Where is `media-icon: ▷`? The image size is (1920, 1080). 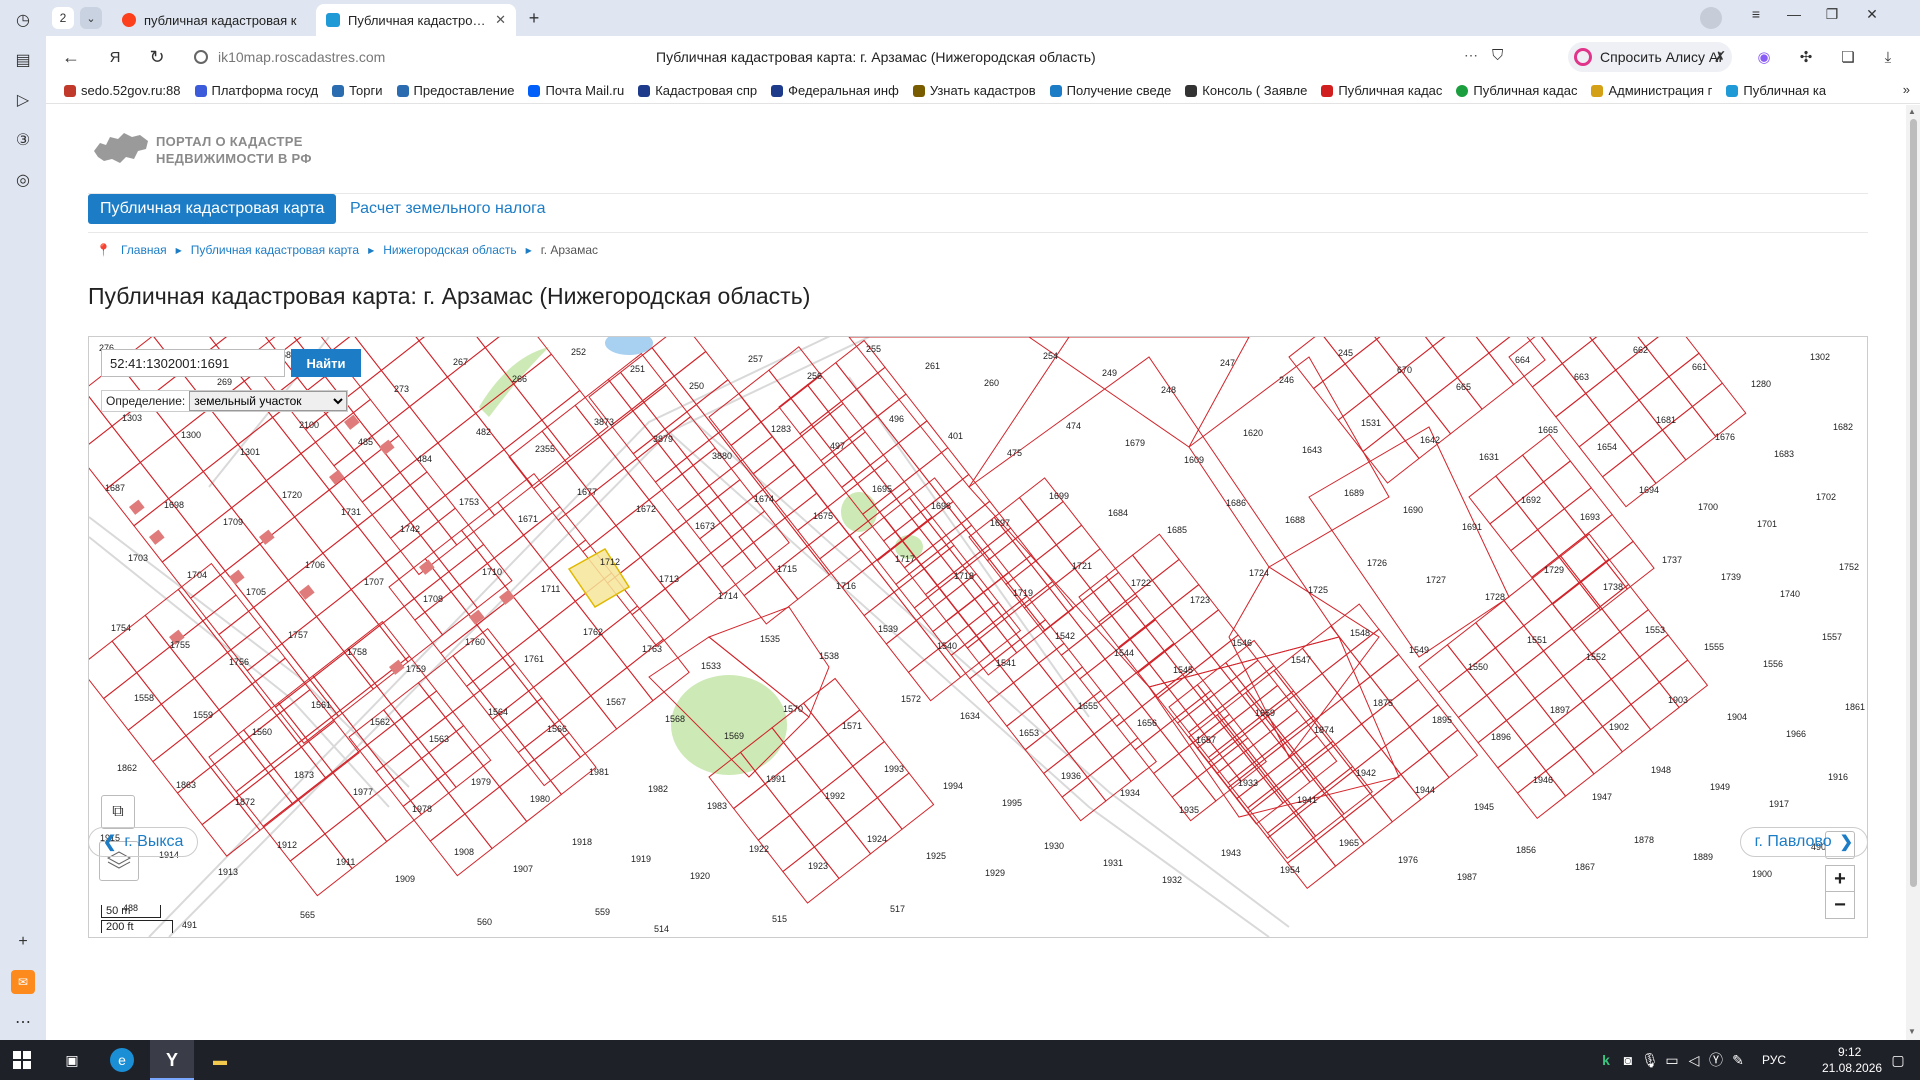
media-icon: ▷ is located at coordinates (23, 100).